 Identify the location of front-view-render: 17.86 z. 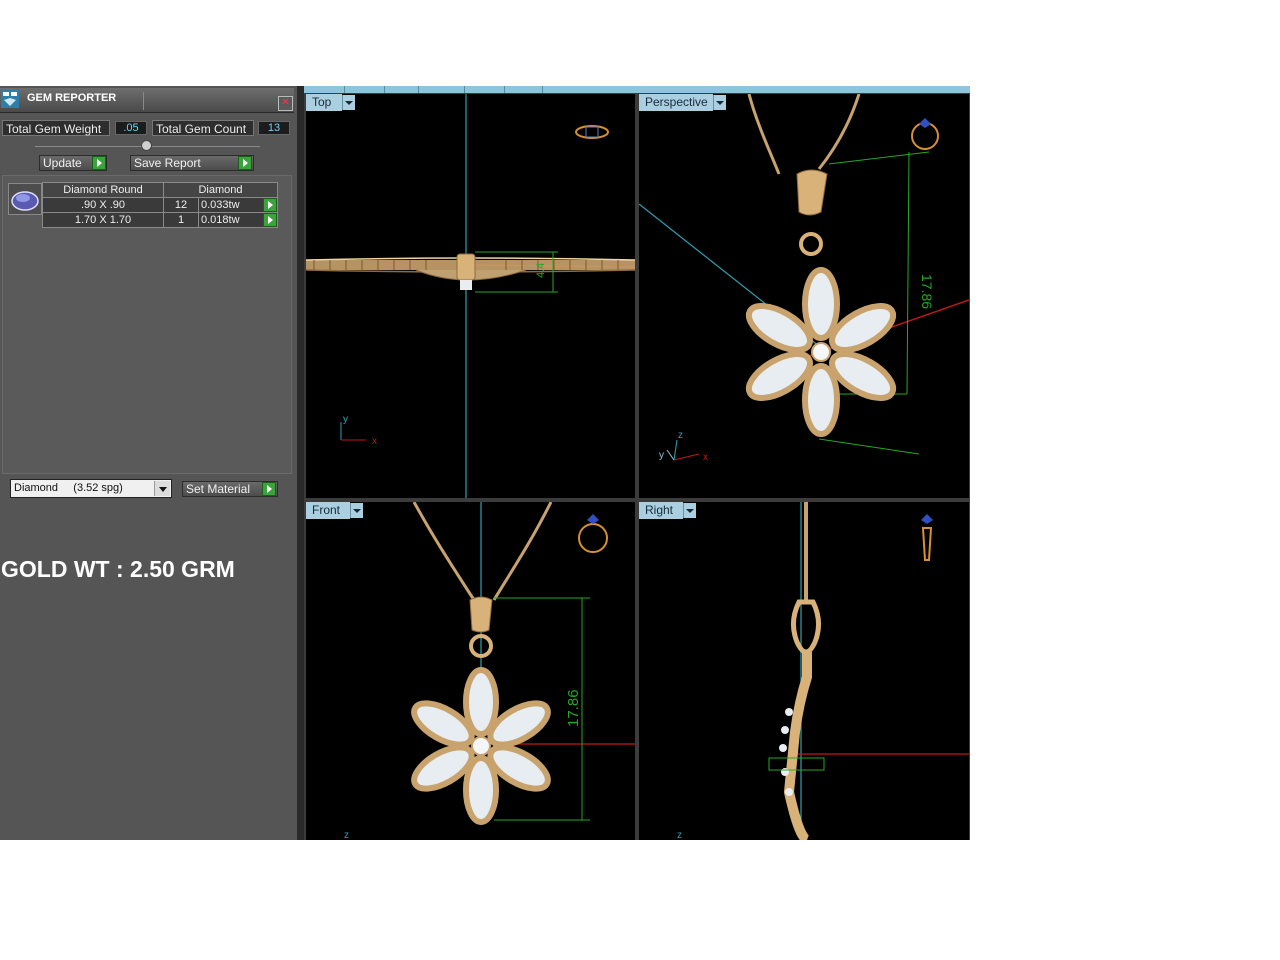
(489, 671).